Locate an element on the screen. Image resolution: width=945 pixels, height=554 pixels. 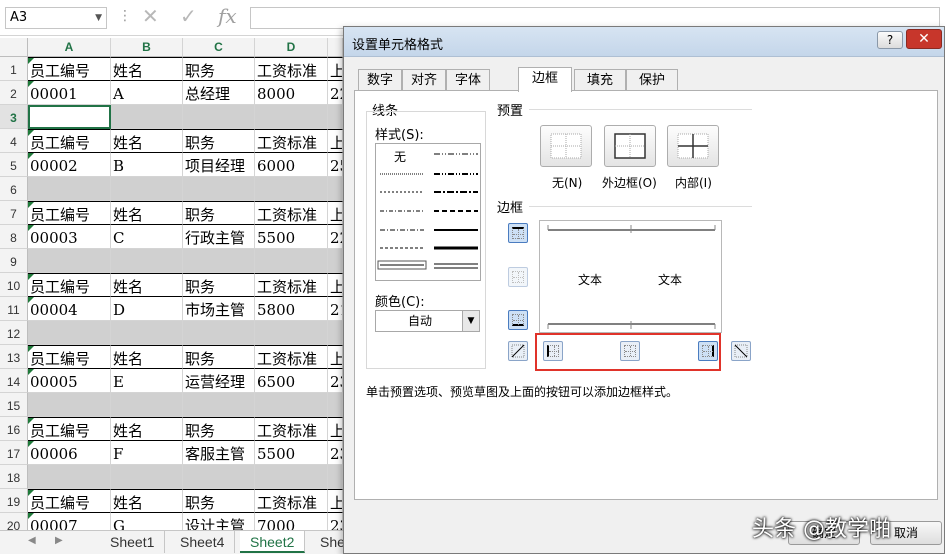
table-cell: 5500 is located at coordinates (291, 453).